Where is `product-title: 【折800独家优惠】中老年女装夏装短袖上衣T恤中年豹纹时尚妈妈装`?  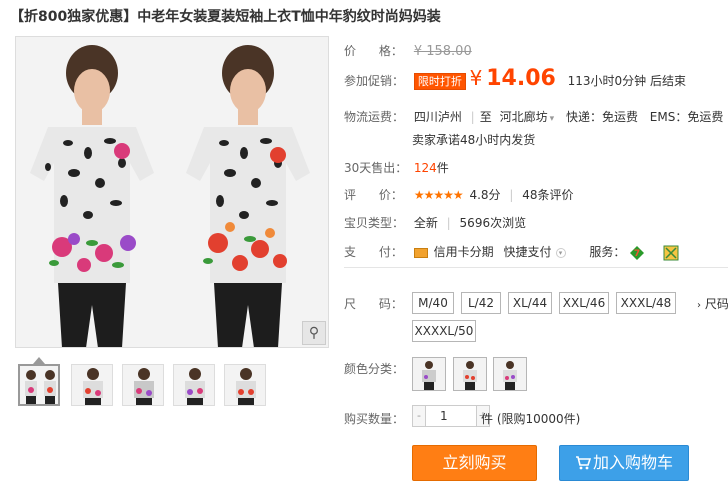 product-title: 【折800独家优惠】中老年女装夏装短袖上衣T恤中年豹纹时尚妈妈装 is located at coordinates (225, 17).